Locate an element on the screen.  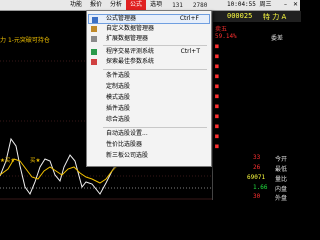
stat-count-1: 131 is located at coordinates (177, 5).